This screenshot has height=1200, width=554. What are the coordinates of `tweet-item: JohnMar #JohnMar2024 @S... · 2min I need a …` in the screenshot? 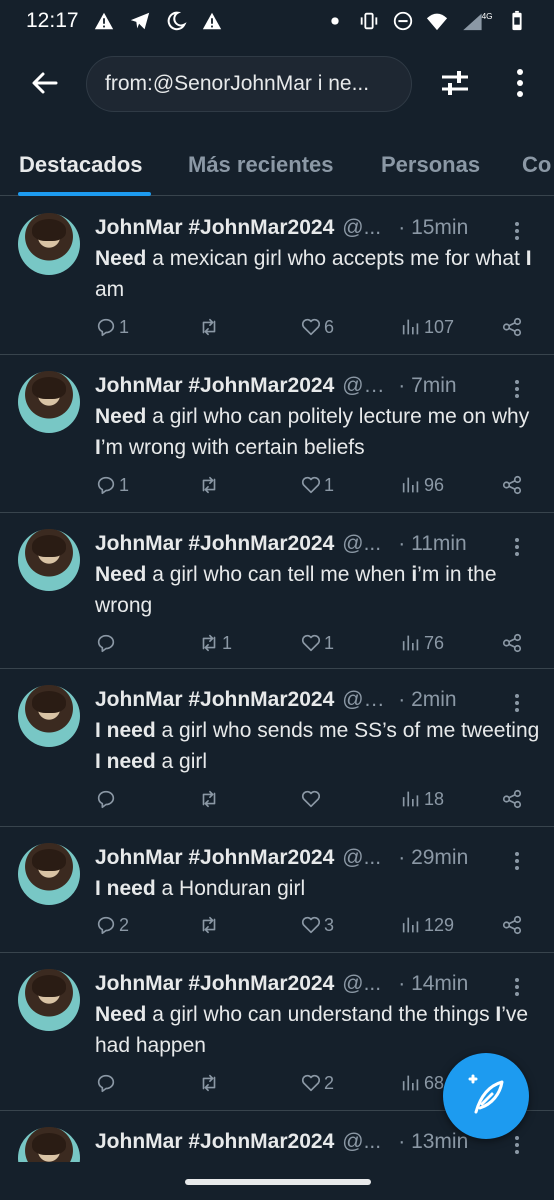 It's located at (277, 748).